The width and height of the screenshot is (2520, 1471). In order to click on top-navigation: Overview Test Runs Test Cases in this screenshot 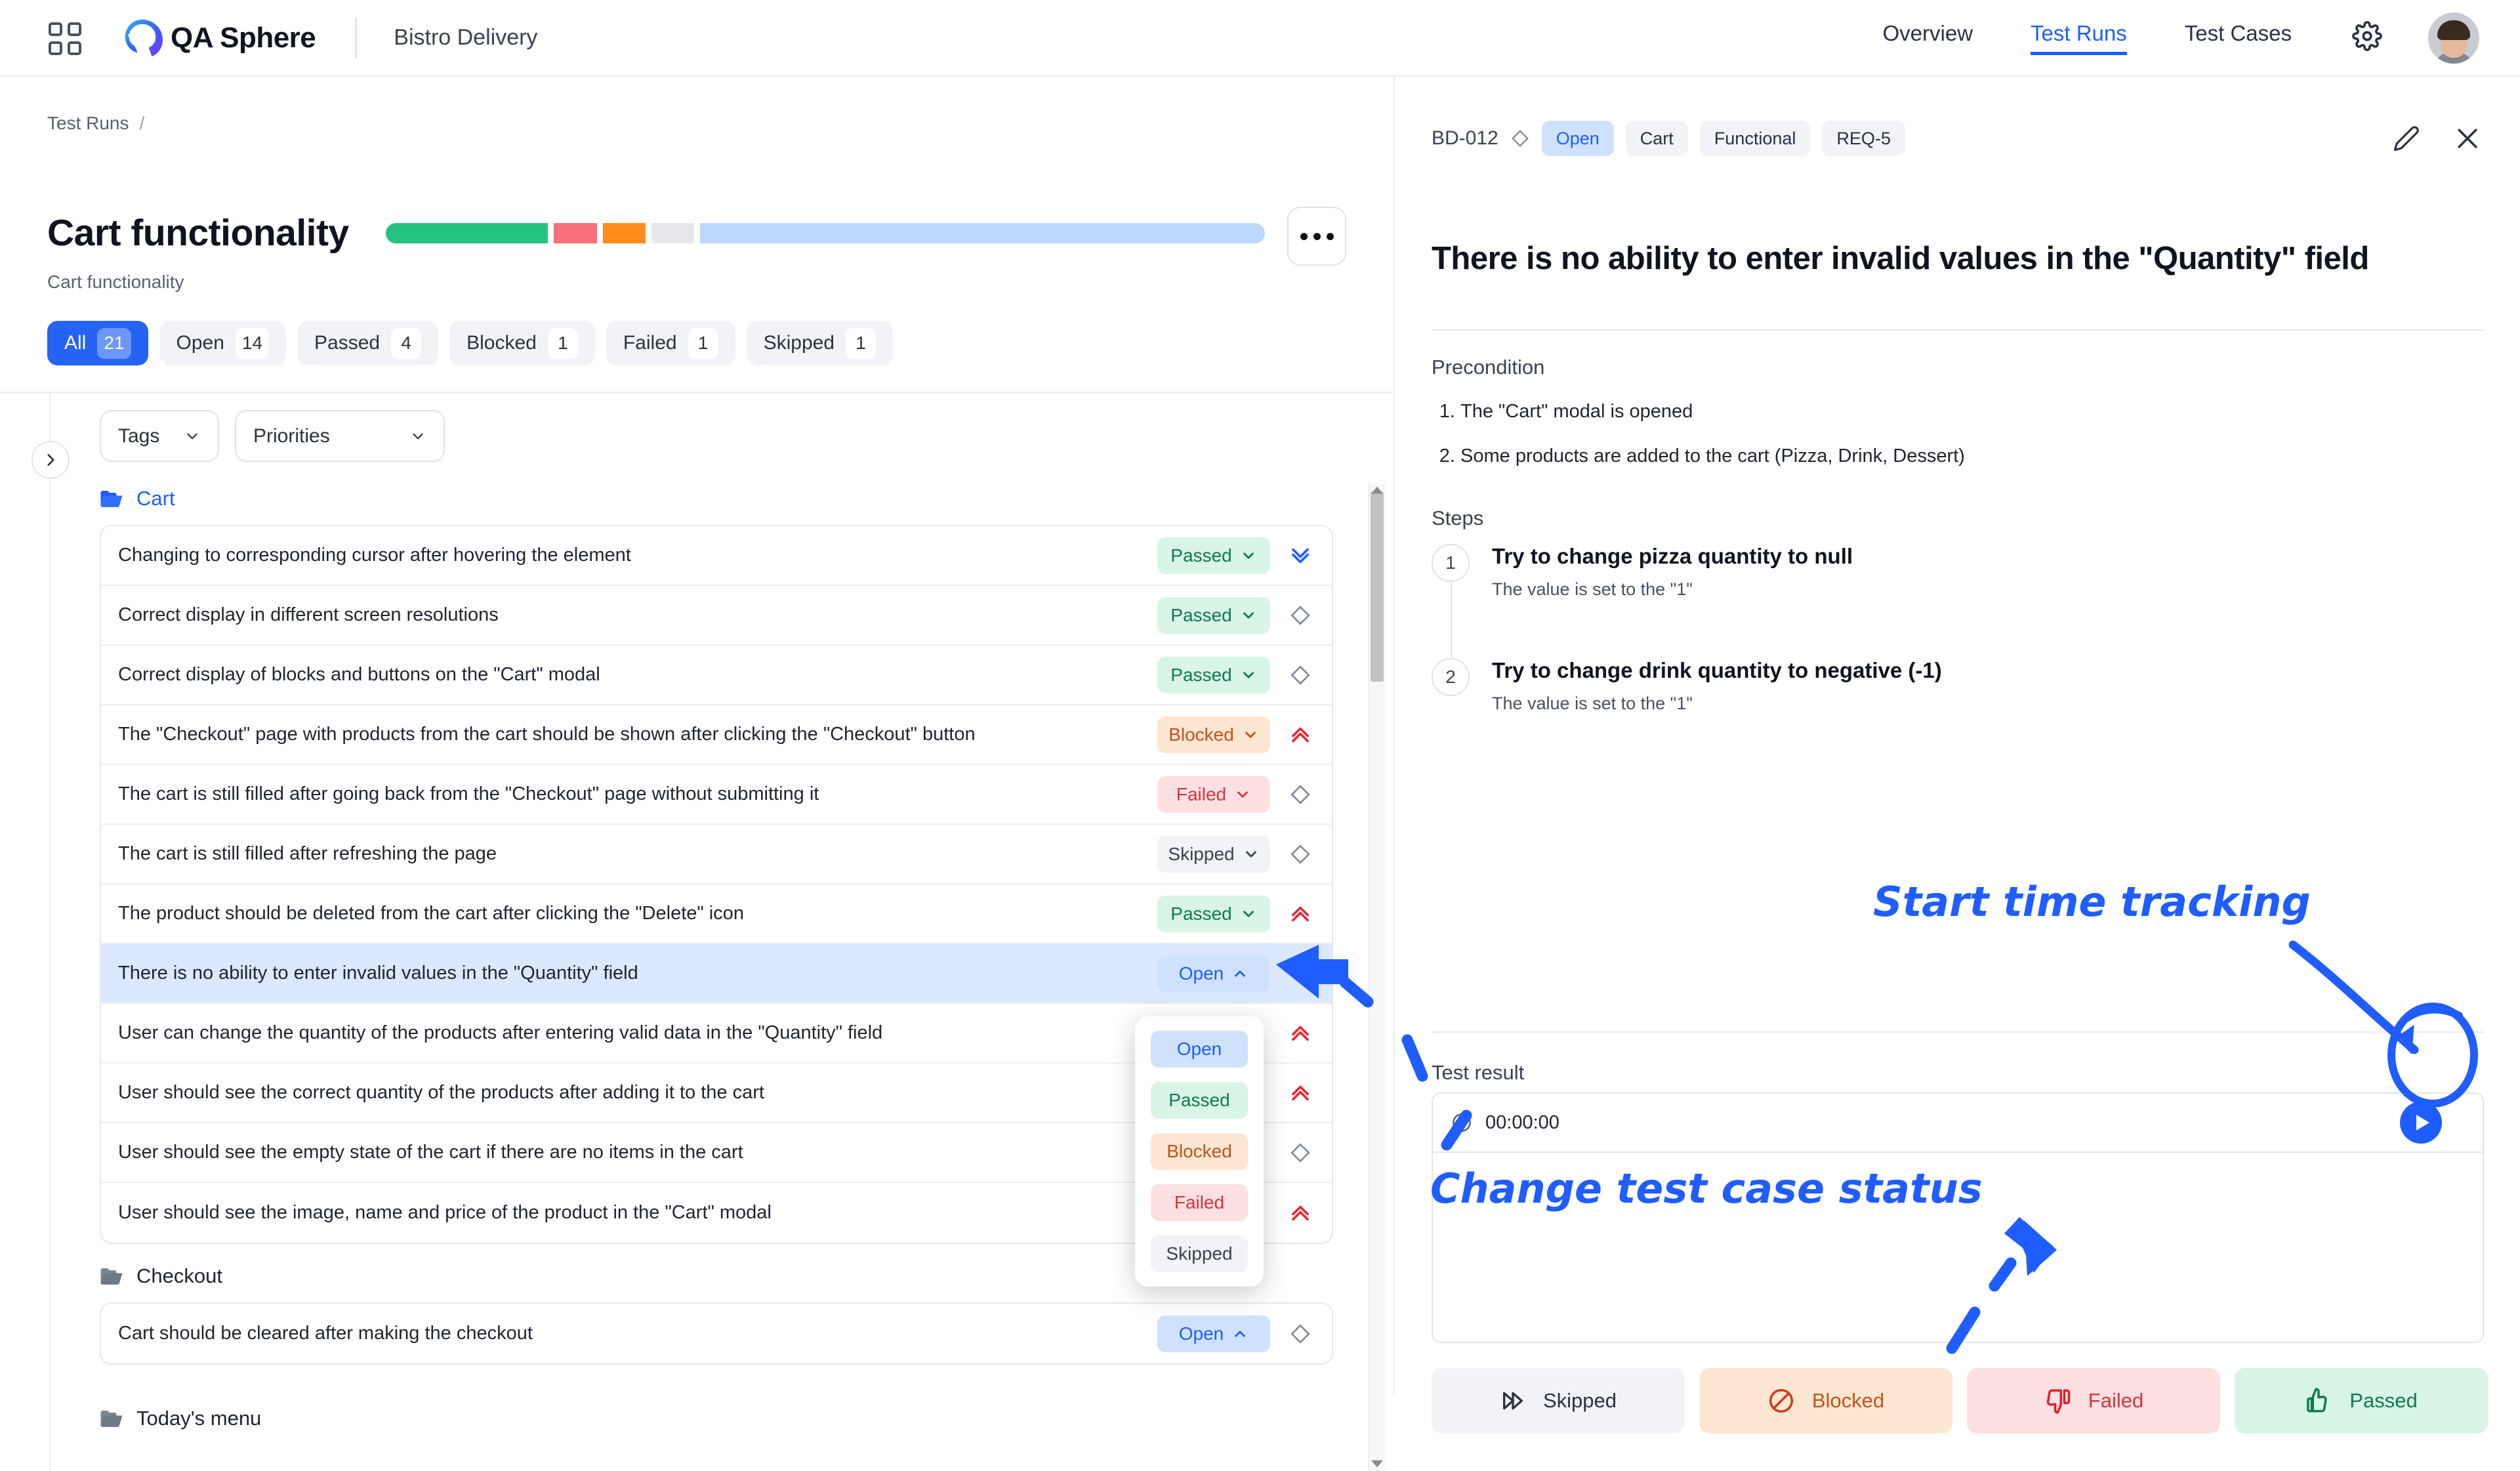, I will do `click(2172, 38)`.